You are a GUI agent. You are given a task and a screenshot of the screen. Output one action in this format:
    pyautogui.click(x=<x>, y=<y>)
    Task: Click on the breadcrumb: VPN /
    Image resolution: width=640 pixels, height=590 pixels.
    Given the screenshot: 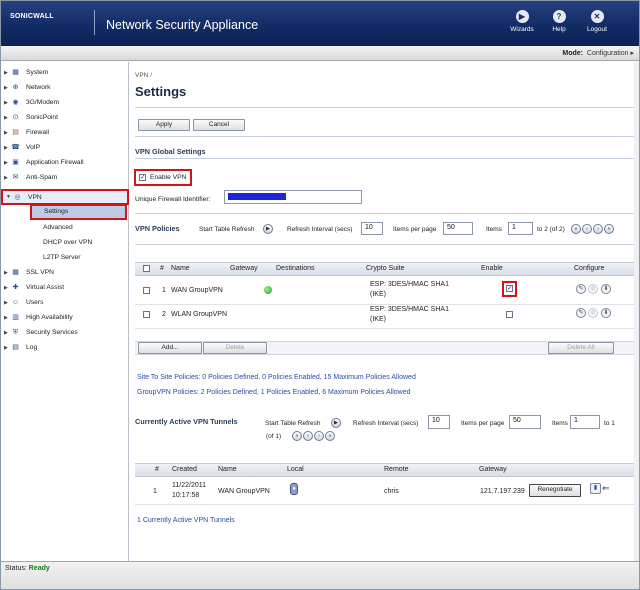 What is the action you would take?
    pyautogui.click(x=143, y=75)
    